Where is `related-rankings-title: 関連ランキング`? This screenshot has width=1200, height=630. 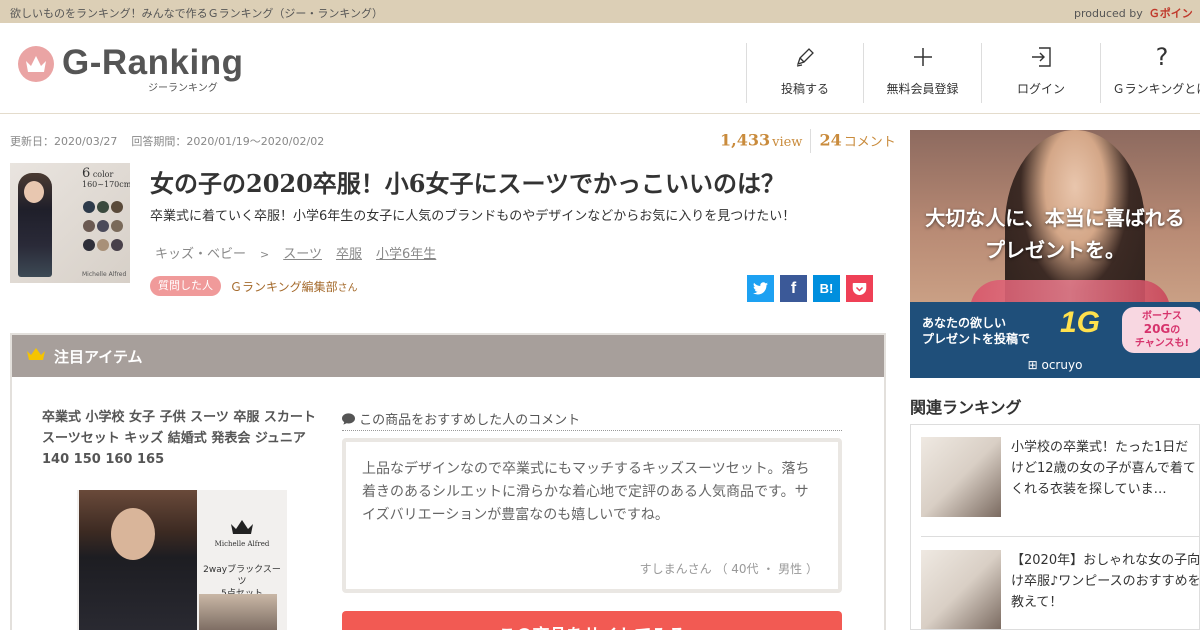
related-rankings-title: 関連ランキング is located at coordinates (966, 407).